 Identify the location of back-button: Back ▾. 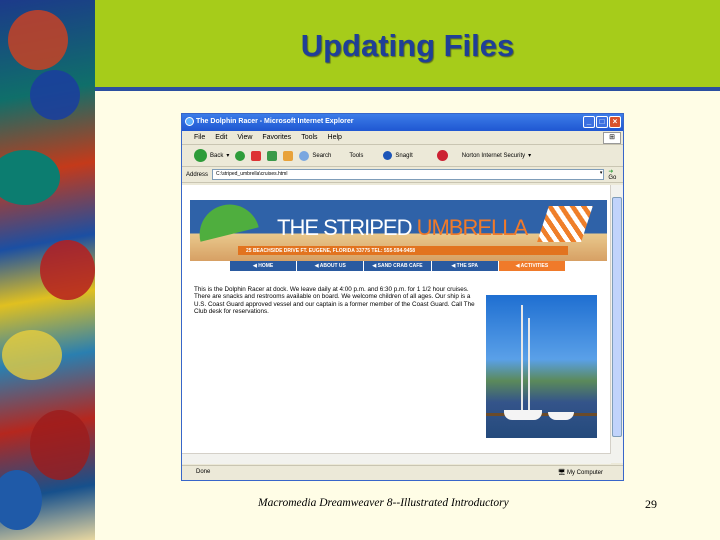
(211, 155).